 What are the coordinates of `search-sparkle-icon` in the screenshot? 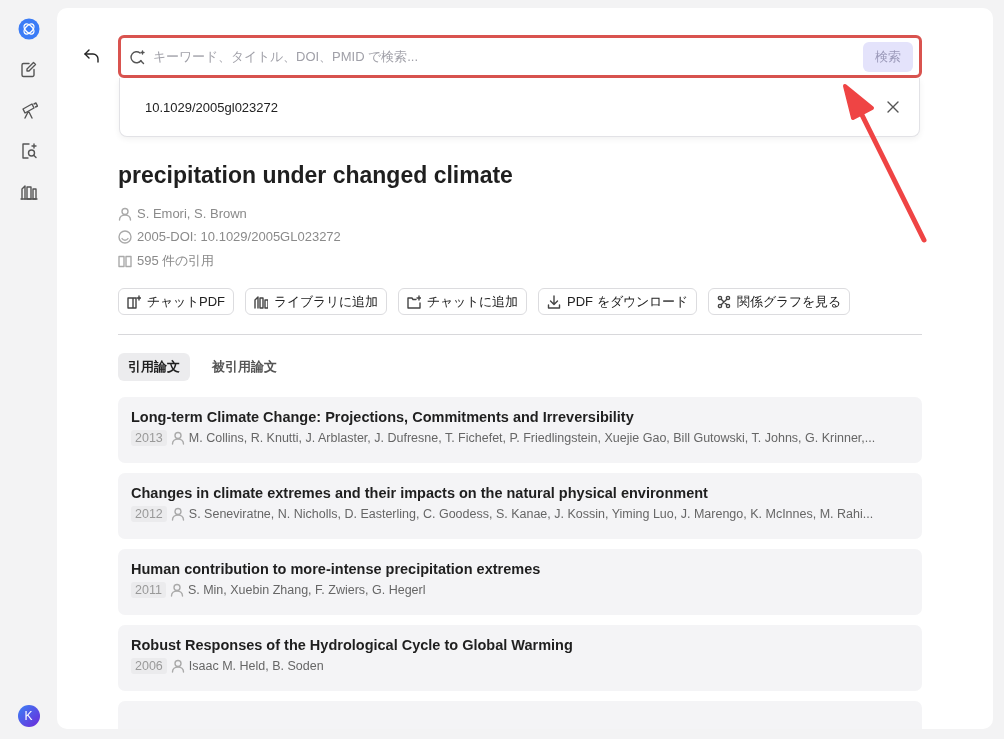 It's located at (137, 56).